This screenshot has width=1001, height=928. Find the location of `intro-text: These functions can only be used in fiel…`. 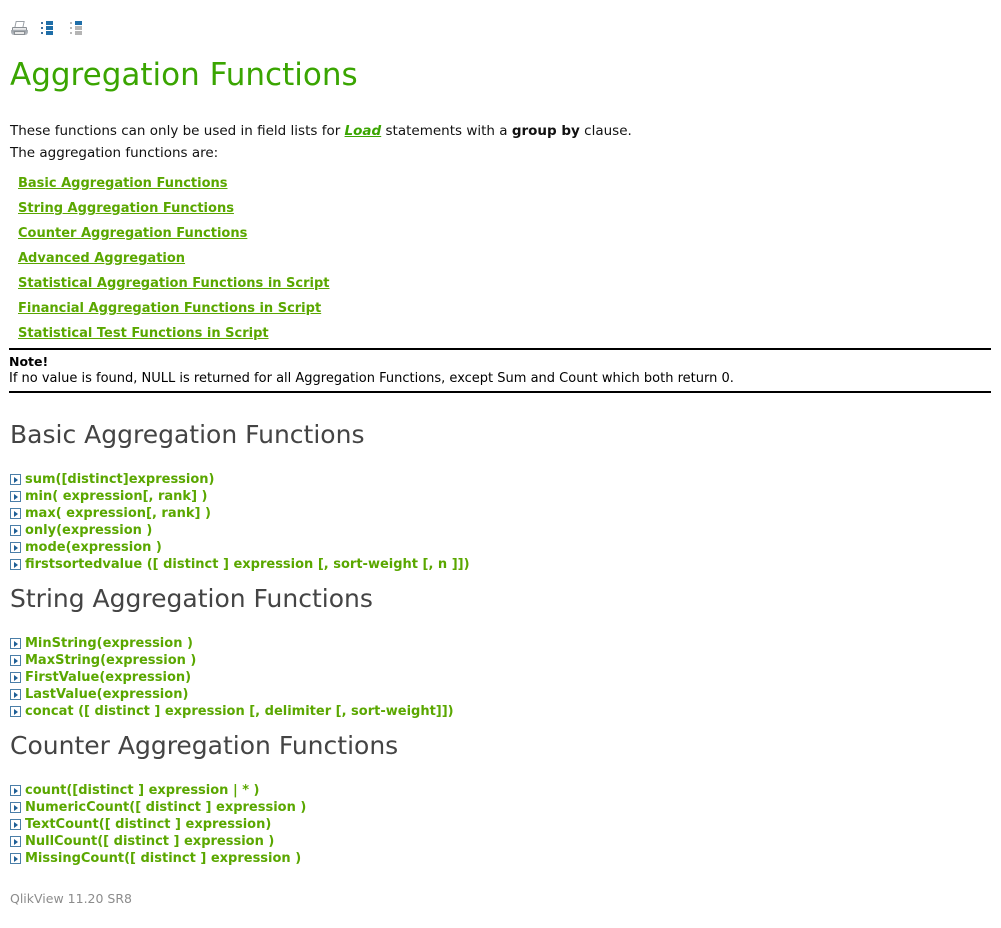

intro-text: These functions can only be used in fiel… is located at coordinates (321, 142).